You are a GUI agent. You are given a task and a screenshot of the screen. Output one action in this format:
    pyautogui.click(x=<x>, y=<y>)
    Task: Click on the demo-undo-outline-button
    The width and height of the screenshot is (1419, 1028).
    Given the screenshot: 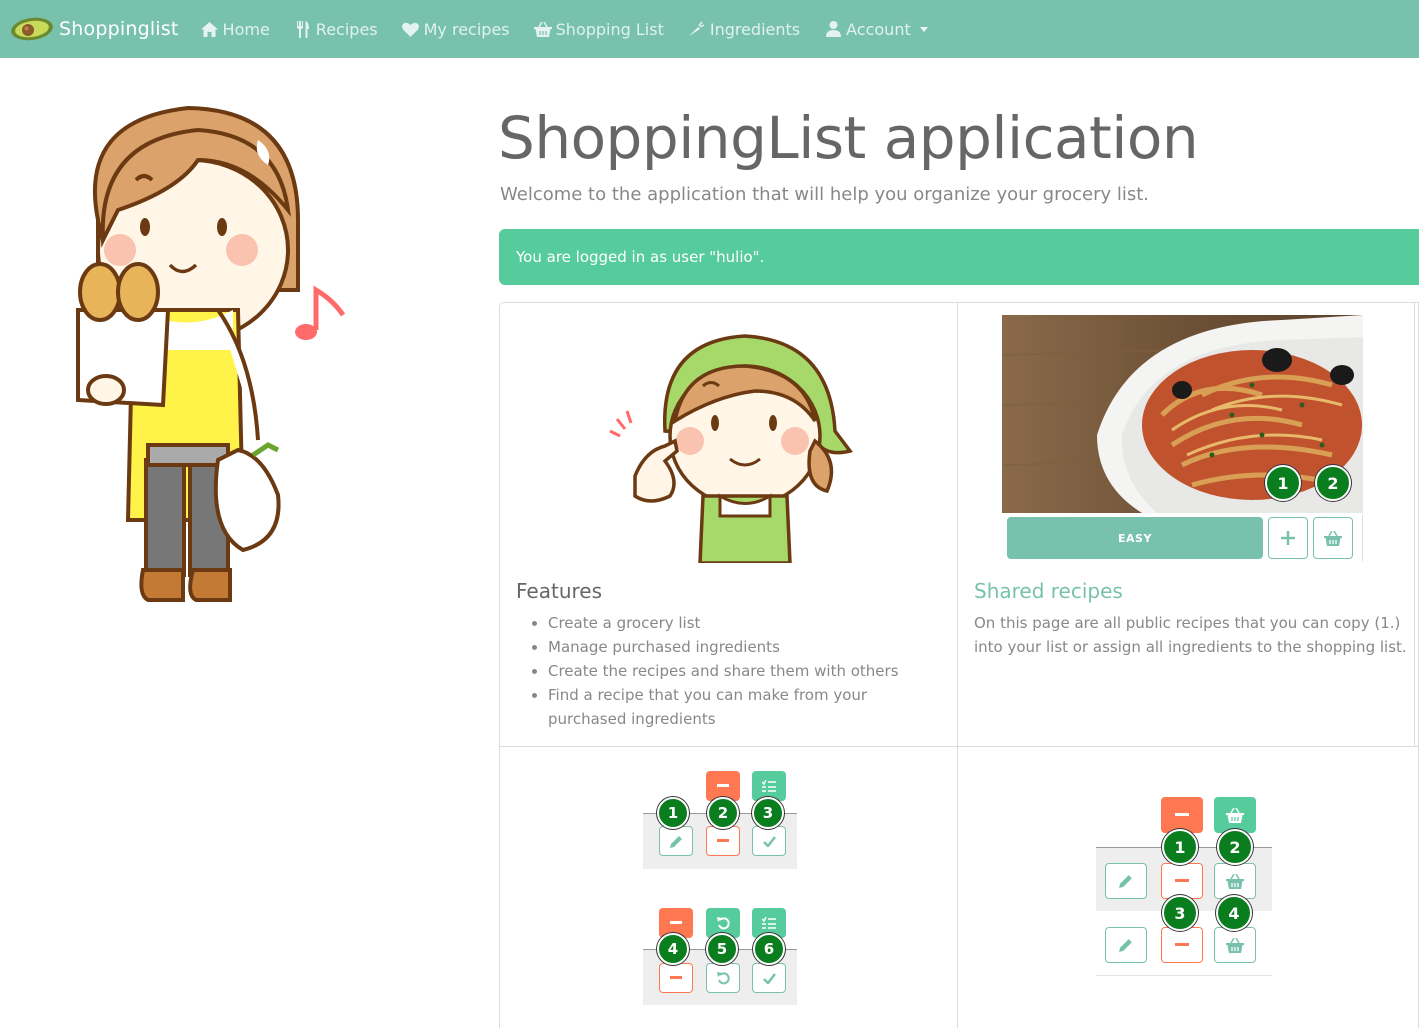 What is the action you would take?
    pyautogui.click(x=723, y=978)
    